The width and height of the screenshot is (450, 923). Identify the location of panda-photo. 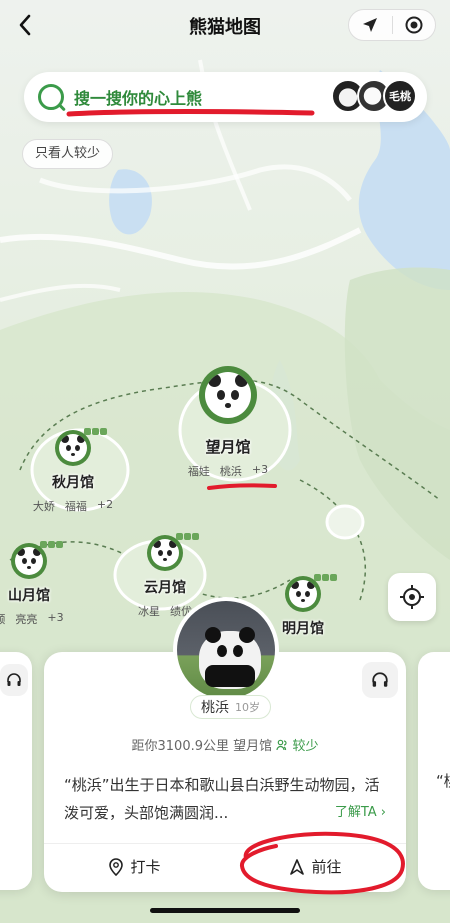
(226, 650).